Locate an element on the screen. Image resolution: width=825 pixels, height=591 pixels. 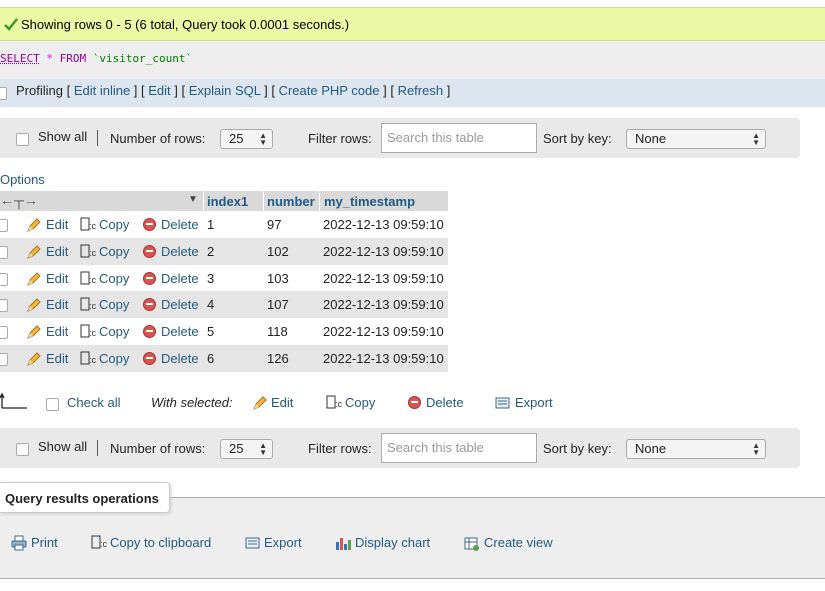
cell-index1: 5 is located at coordinates (211, 332).